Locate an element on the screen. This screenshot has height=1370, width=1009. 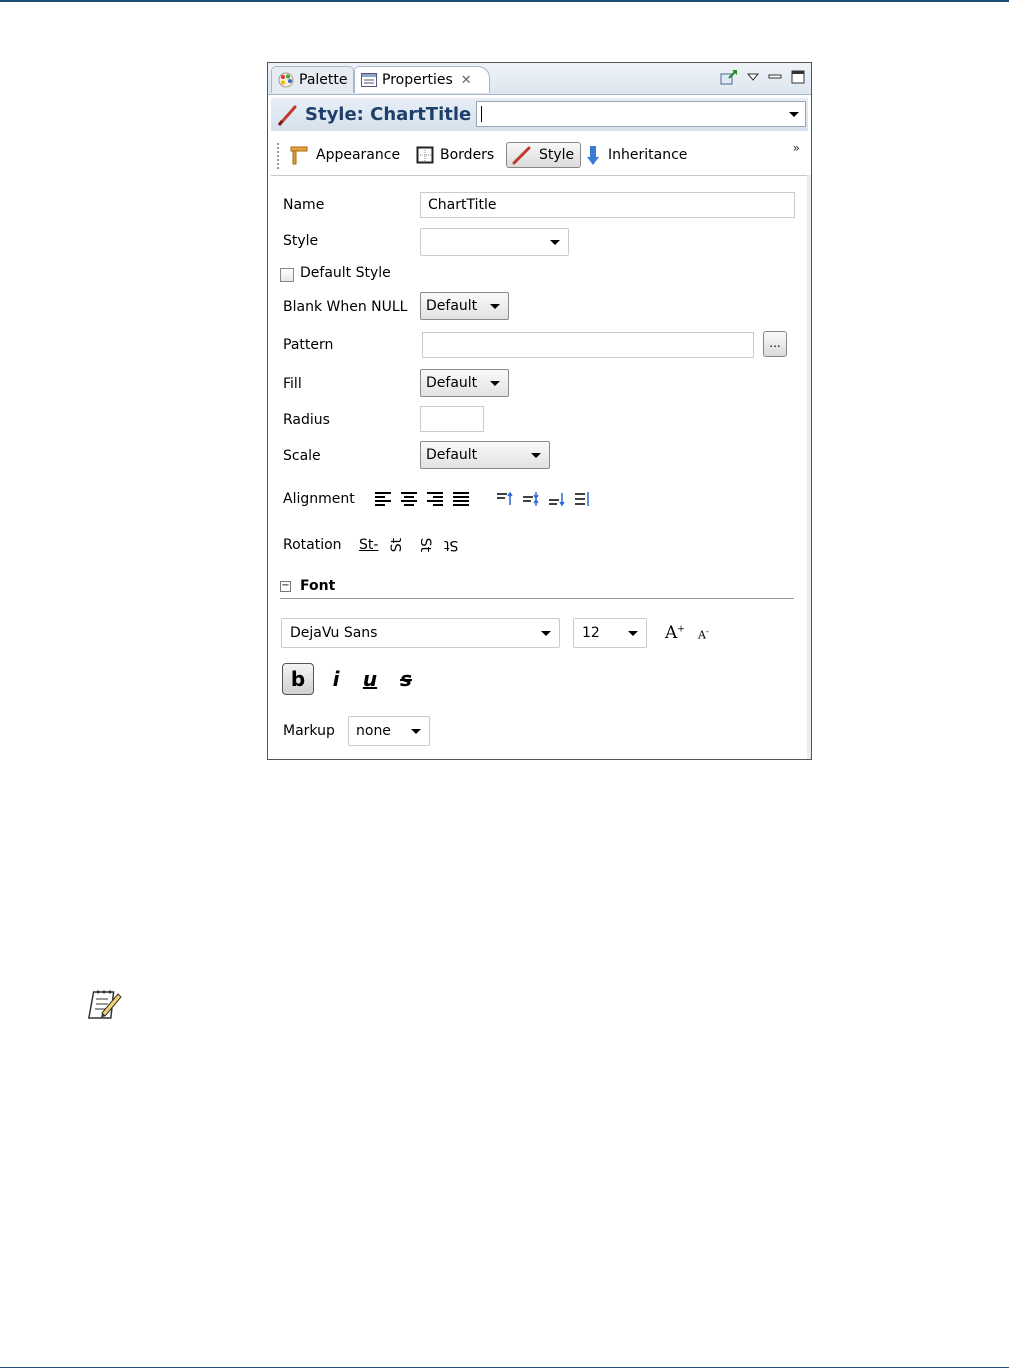
collapse-icon: − is located at coordinates (285, 586).